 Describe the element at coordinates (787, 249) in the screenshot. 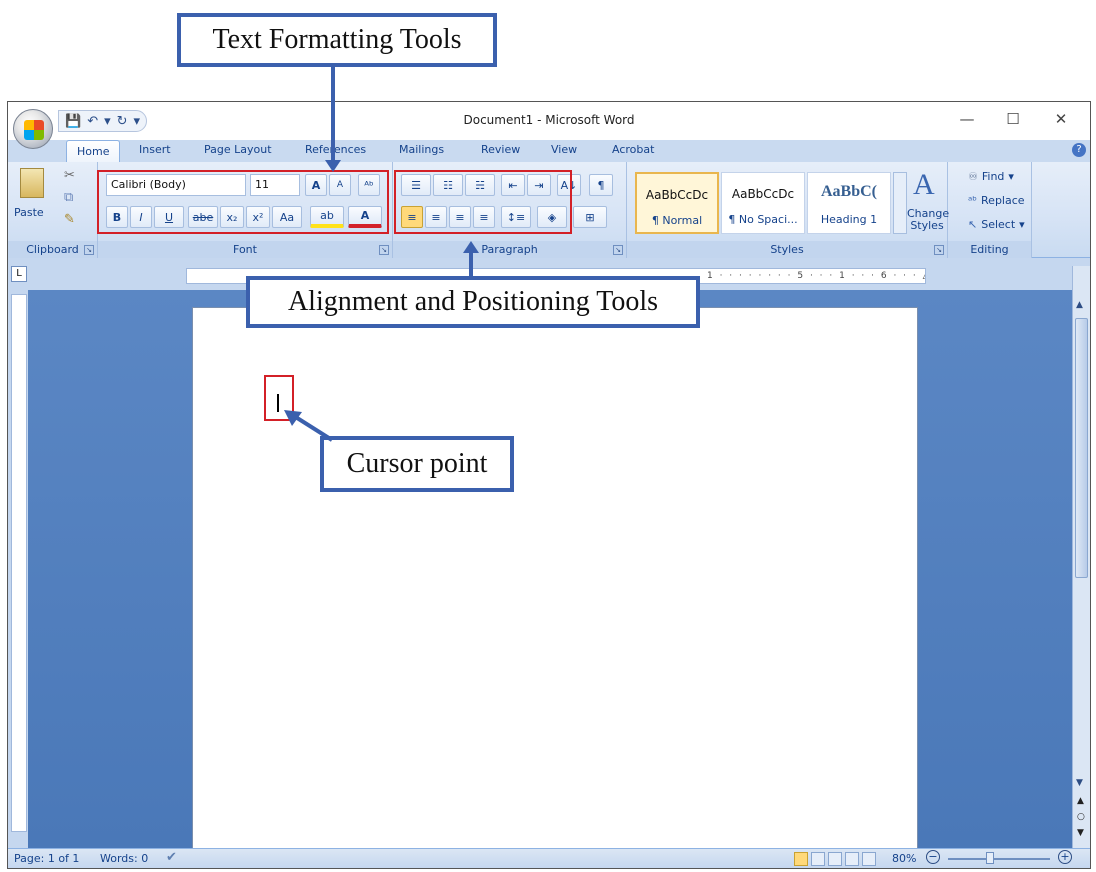

I see `styles-group-label: Styles` at that location.